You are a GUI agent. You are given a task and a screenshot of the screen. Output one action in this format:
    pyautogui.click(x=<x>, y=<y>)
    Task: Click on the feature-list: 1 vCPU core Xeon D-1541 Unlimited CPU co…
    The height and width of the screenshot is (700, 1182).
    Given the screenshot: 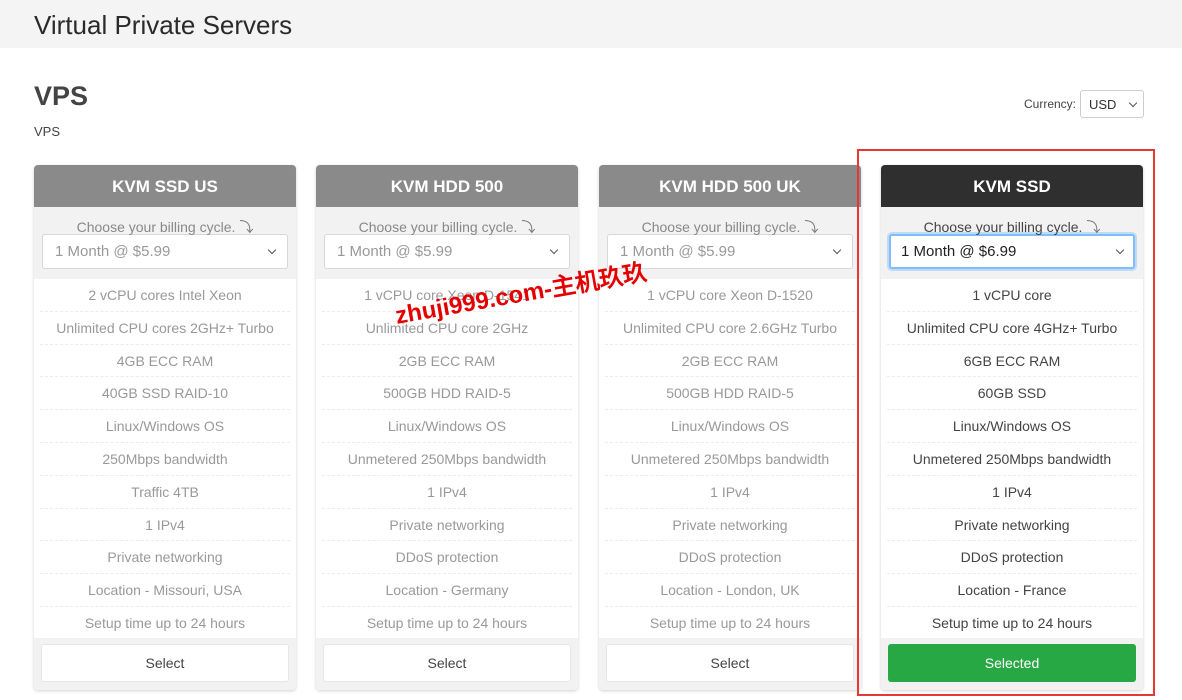 What is the action you would take?
    pyautogui.click(x=447, y=459)
    